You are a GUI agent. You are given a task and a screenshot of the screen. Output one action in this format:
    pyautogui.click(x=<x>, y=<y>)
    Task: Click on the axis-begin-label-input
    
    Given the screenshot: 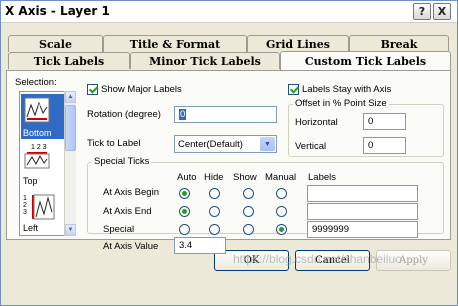 What is the action you would take?
    pyautogui.click(x=362, y=193)
    